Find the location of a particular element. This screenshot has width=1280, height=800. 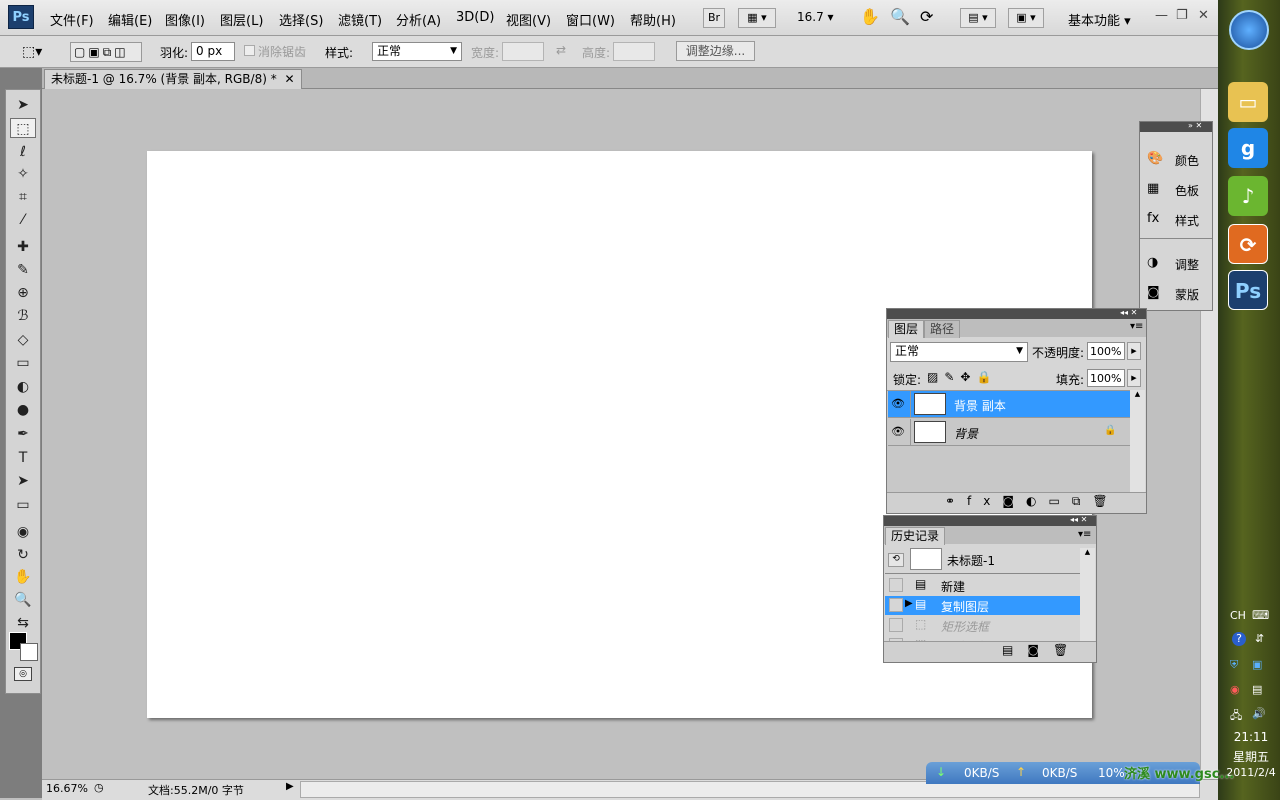

status-zoom: 16.67% is located at coordinates (67, 788).